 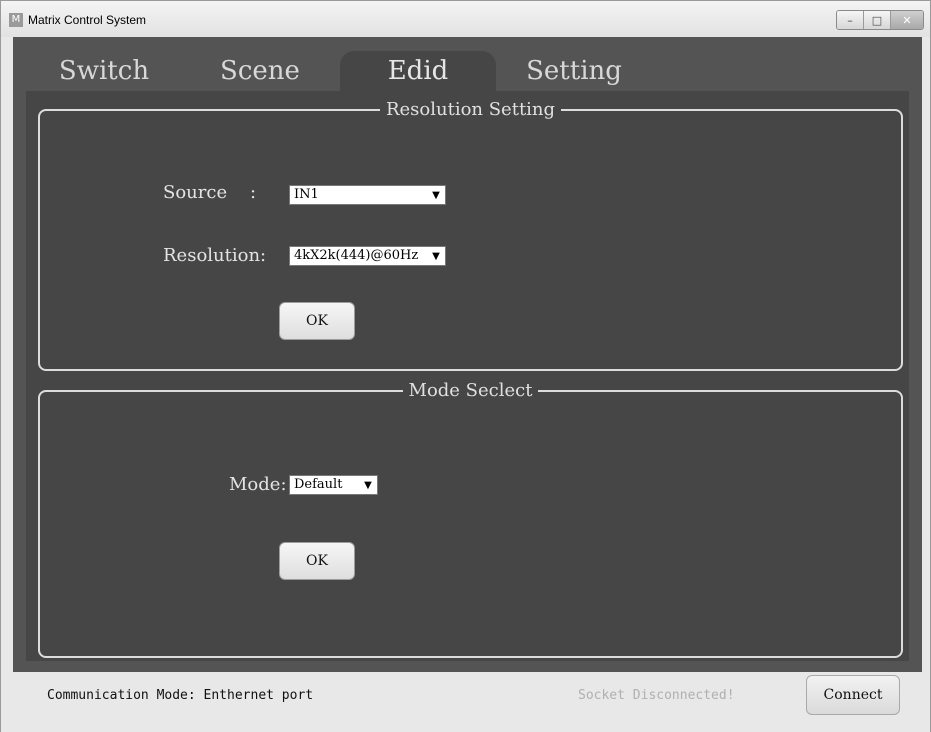 What do you see at coordinates (317, 561) in the screenshot?
I see `mode-ok-button: OK` at bounding box center [317, 561].